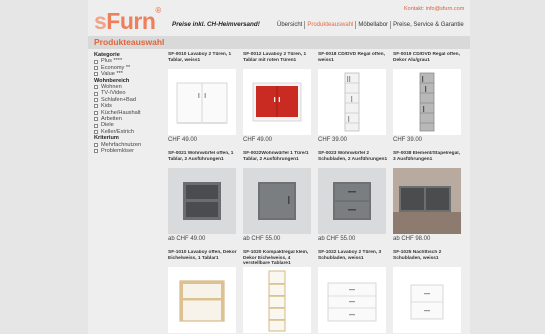  I want to click on logo-s: s, so click(100, 21).